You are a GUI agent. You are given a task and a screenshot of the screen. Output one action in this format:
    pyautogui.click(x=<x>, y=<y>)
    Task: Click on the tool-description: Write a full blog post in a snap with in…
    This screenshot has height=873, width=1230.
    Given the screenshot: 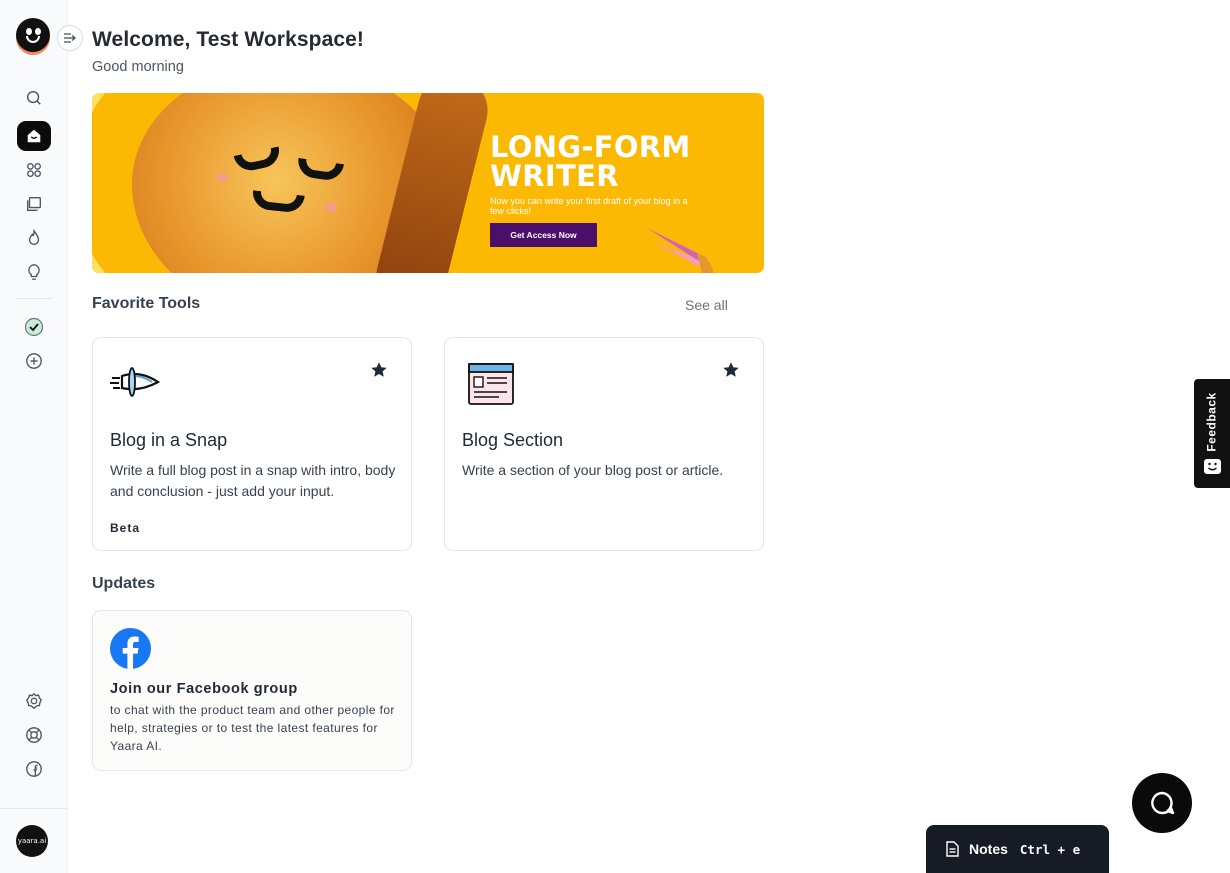 What is the action you would take?
    pyautogui.click(x=253, y=480)
    